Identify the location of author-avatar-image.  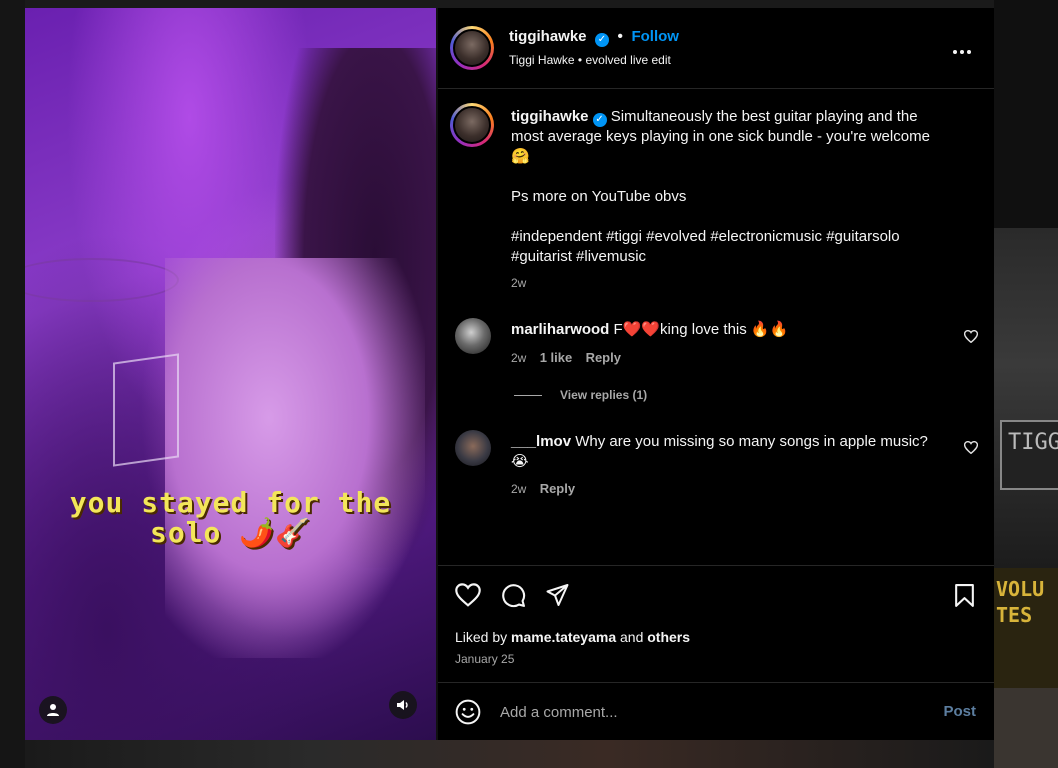
(472, 48).